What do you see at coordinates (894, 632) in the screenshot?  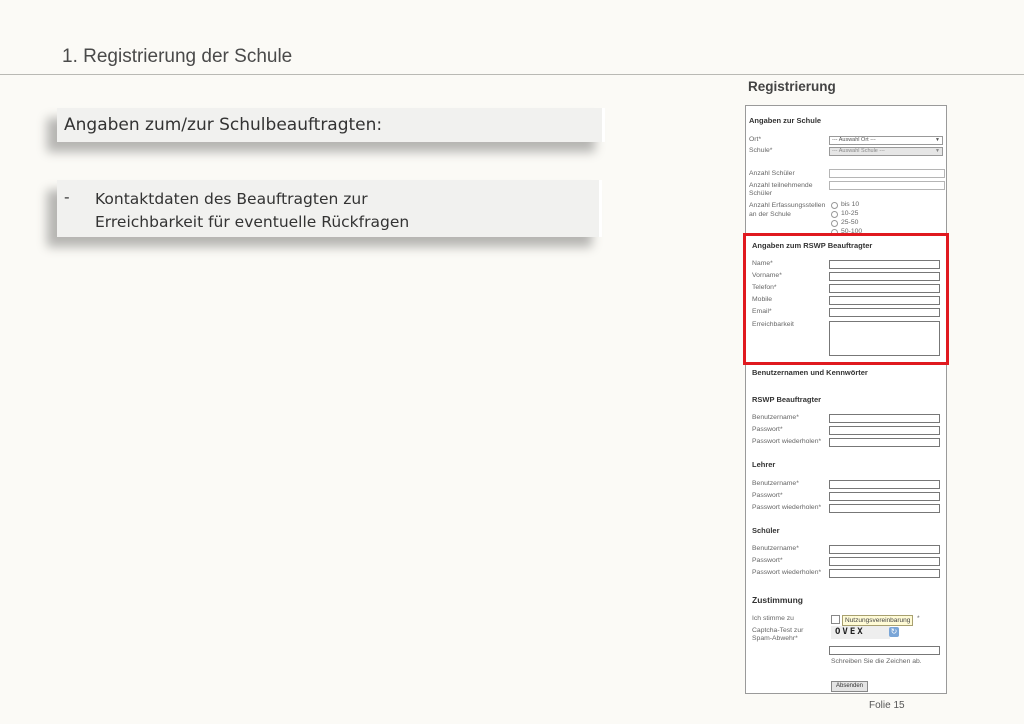 I see `refresh-icon: ↻` at bounding box center [894, 632].